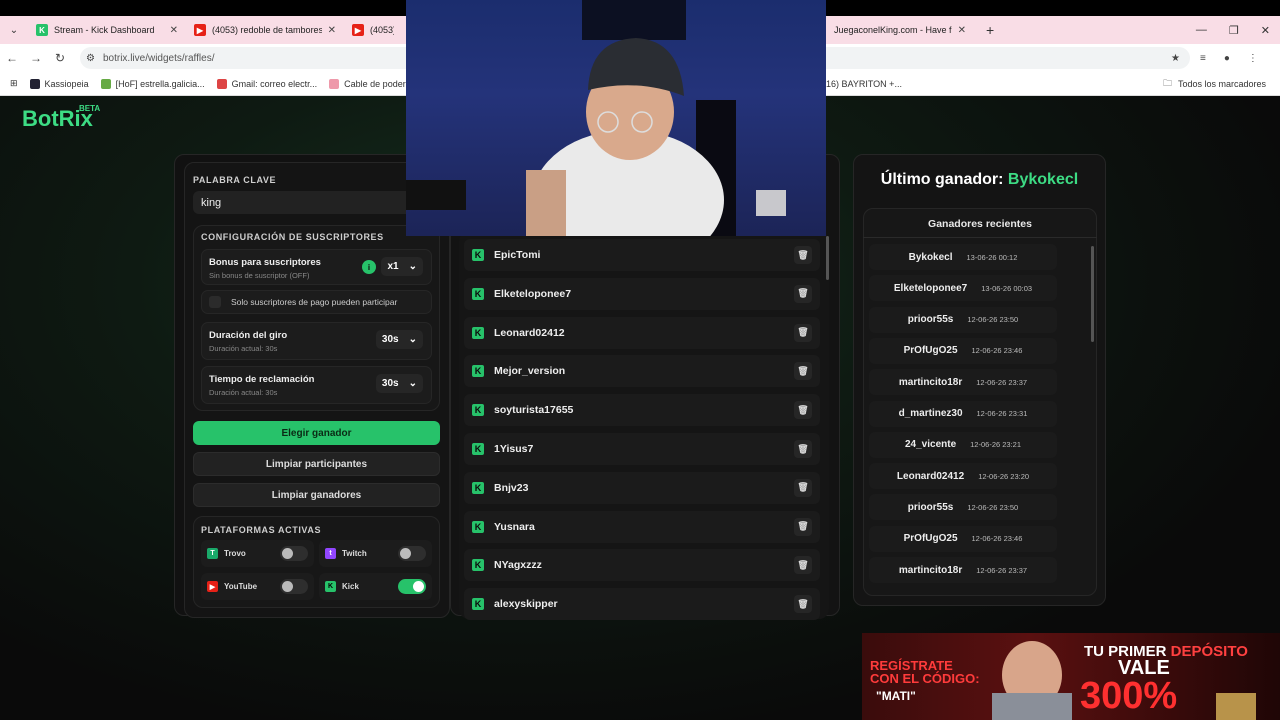 The width and height of the screenshot is (1280, 720). What do you see at coordinates (990, 30) in the screenshot?
I see `new-tab-button: +` at bounding box center [990, 30].